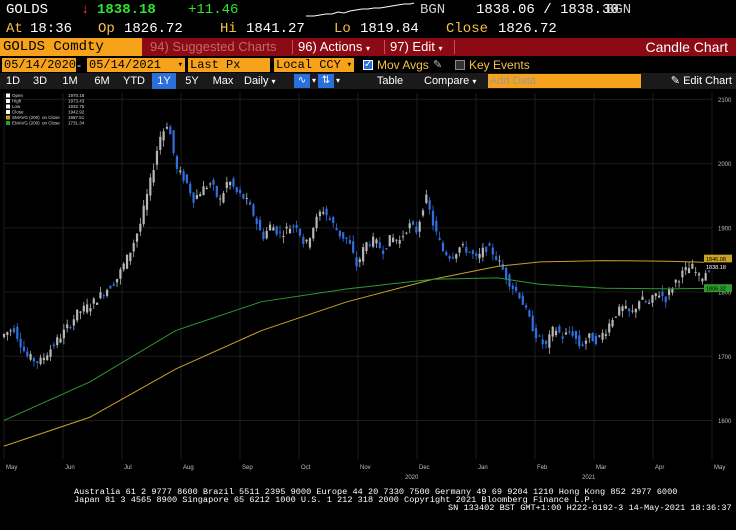 This screenshot has height=530, width=736. What do you see at coordinates (180, 65) in the screenshot?
I see `calendar-dropdown-icon: ▾` at bounding box center [180, 65].